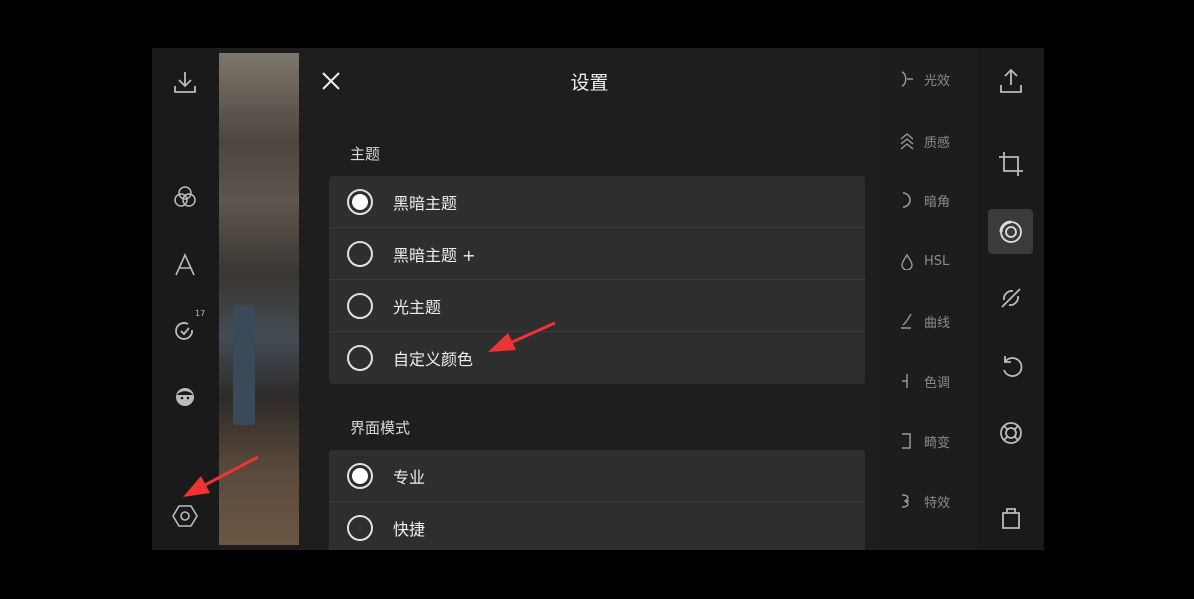  Describe the element at coordinates (221, 476) in the screenshot. I see `arrow-to-settings` at that location.